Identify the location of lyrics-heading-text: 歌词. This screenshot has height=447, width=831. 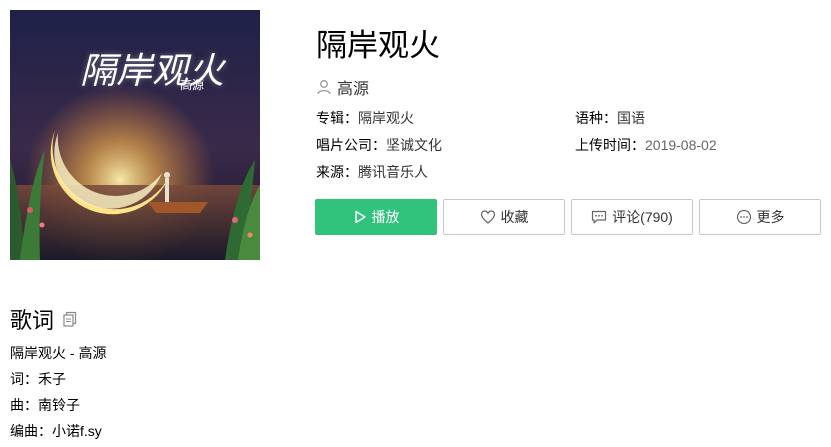
(32, 320).